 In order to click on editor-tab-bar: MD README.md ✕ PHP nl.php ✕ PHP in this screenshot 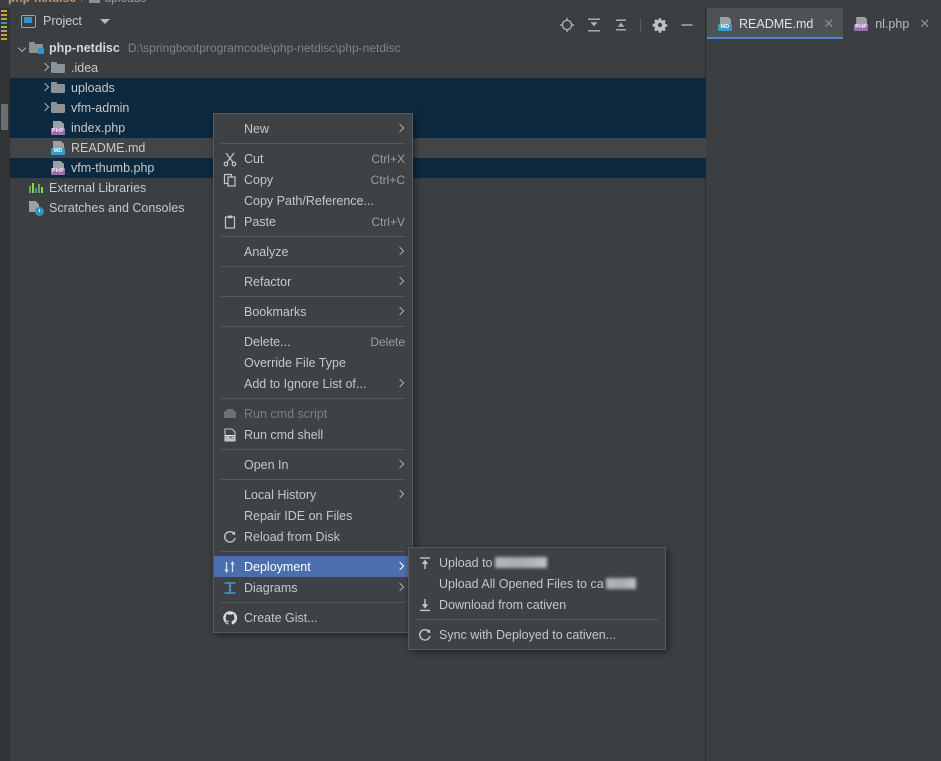, I will do `click(824, 23)`.